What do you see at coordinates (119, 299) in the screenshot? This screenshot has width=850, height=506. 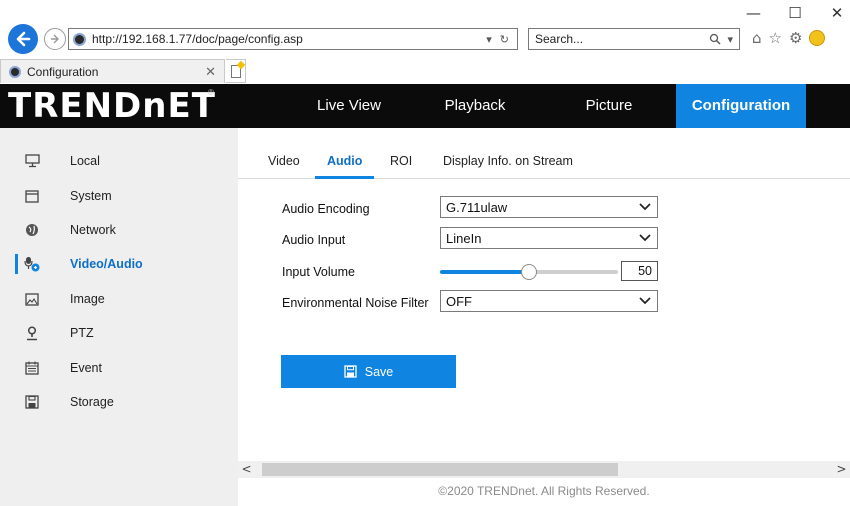 I see `sidebar-item-image: Image` at bounding box center [119, 299].